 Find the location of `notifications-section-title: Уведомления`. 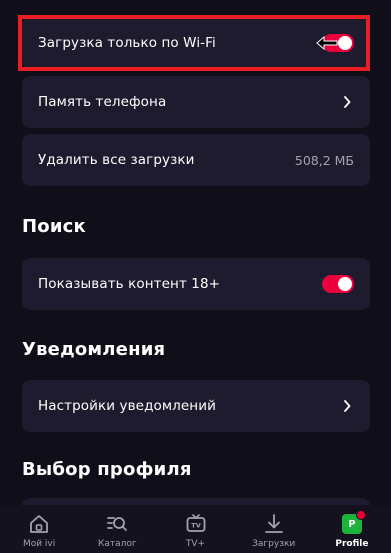

notifications-section-title: Уведомления is located at coordinates (94, 349).